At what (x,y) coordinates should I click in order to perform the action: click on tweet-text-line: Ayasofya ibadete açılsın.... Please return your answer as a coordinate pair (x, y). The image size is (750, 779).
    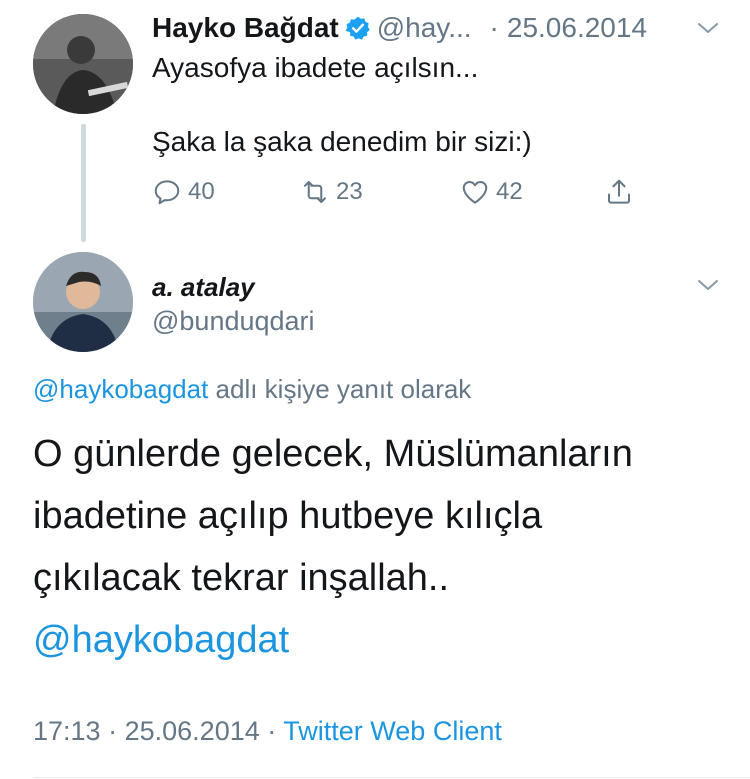
    Looking at the image, I should click on (315, 67).